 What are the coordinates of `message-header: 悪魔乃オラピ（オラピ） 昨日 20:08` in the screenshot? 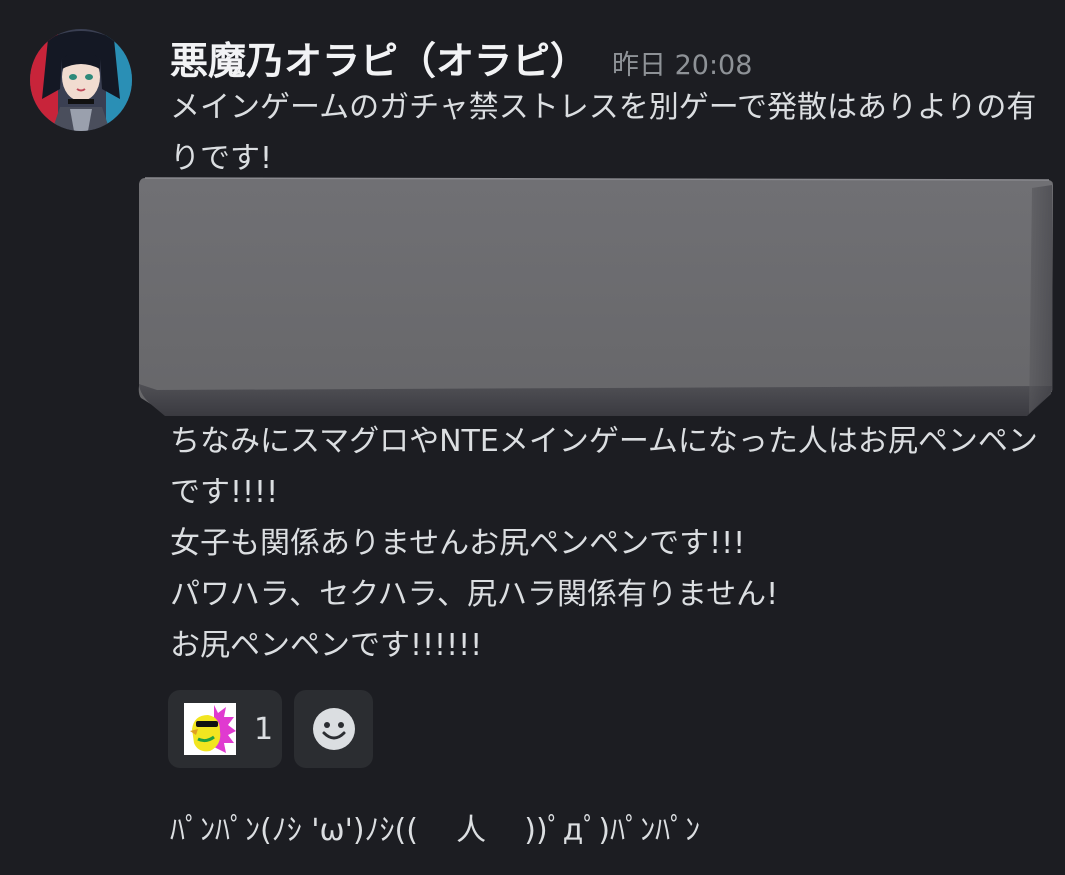 It's located at (461, 56).